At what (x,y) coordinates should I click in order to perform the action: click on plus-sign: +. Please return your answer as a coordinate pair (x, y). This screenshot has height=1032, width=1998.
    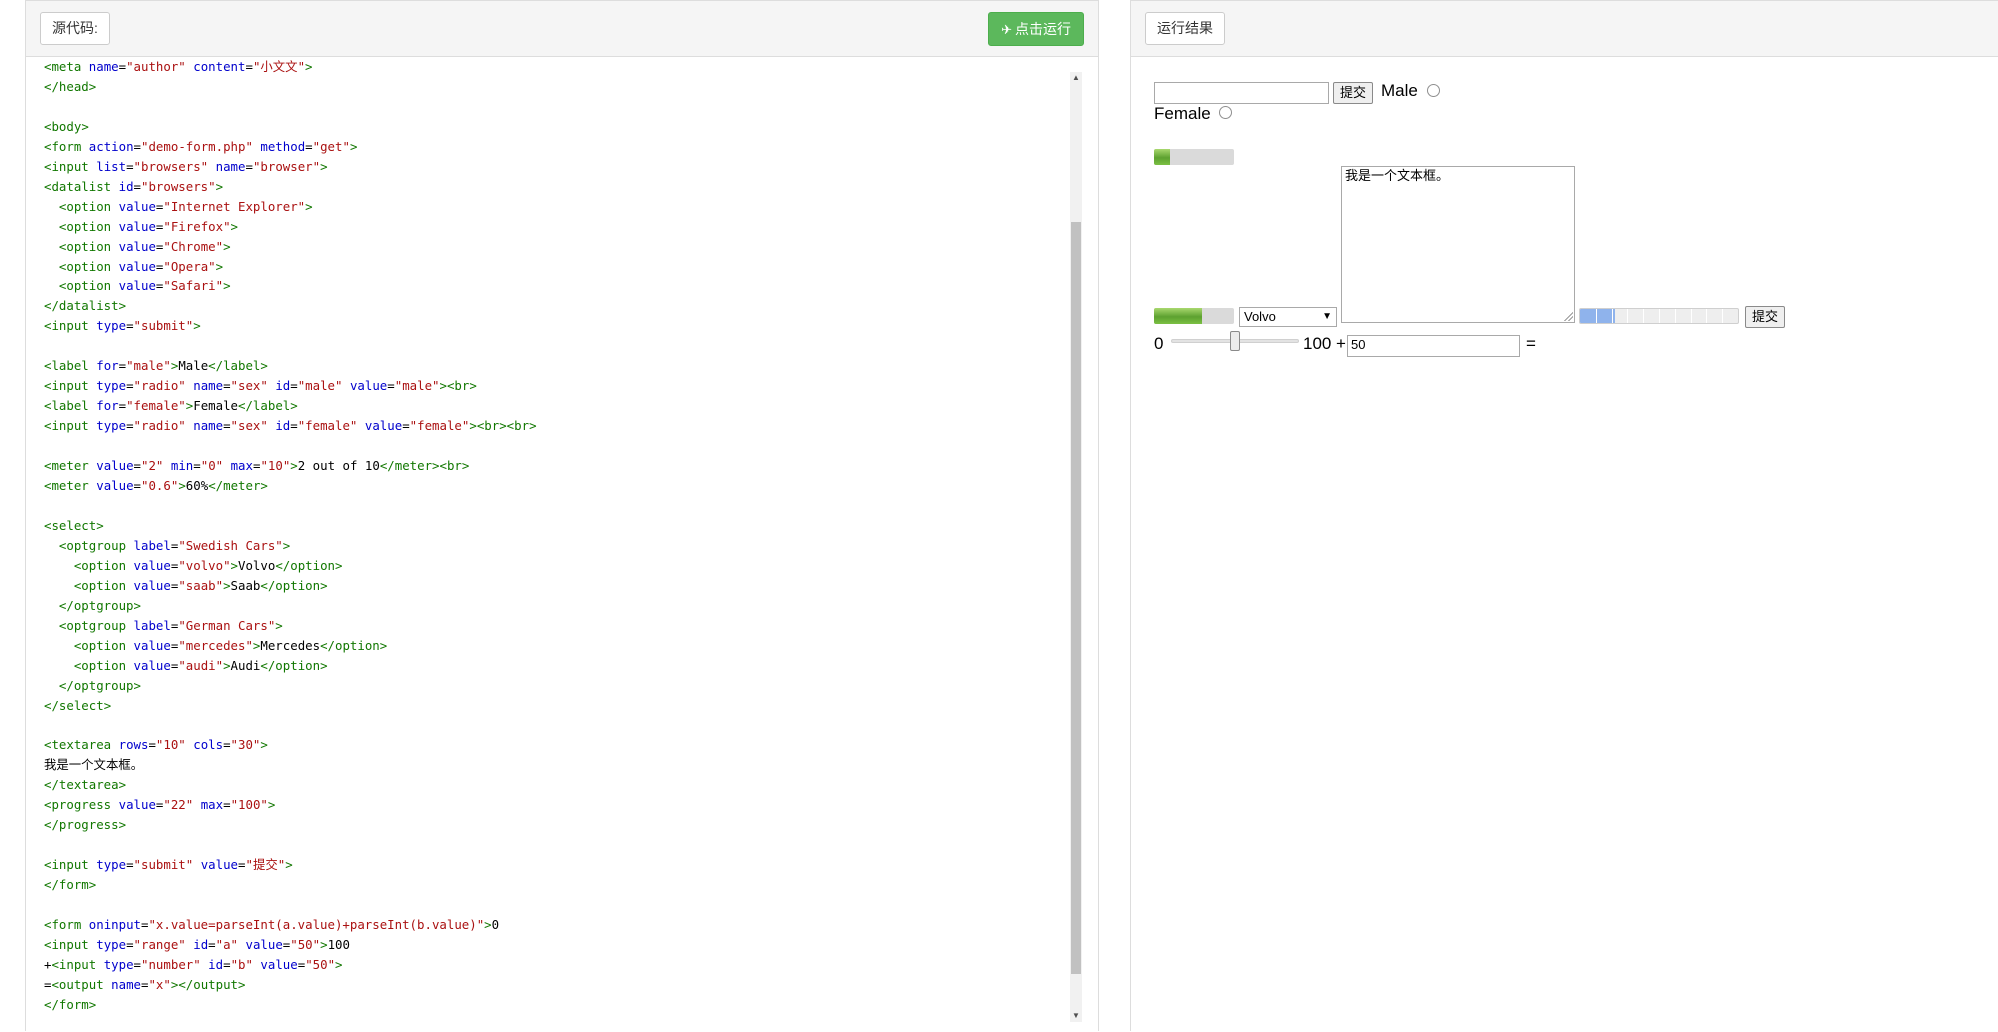
    Looking at the image, I should click on (1341, 343).